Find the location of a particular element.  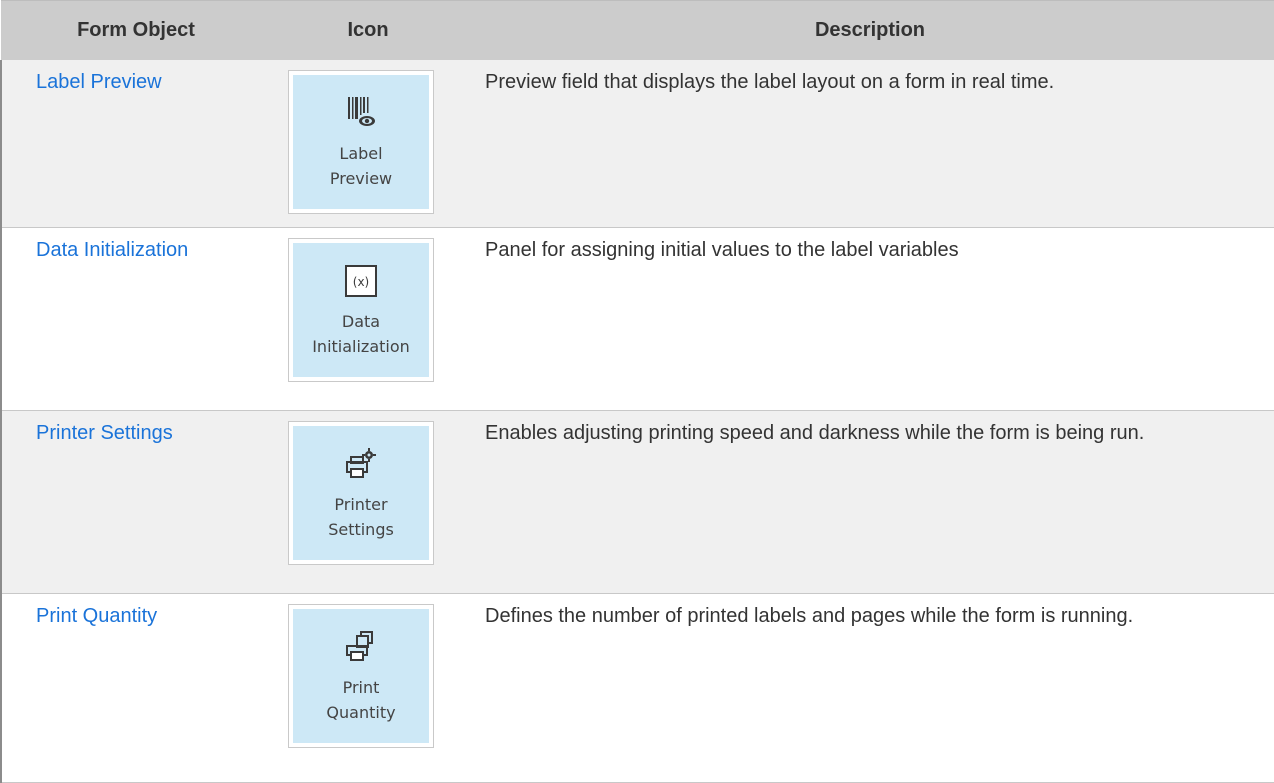

printer-settings-button-label: Printer Settings is located at coordinates (361, 517).